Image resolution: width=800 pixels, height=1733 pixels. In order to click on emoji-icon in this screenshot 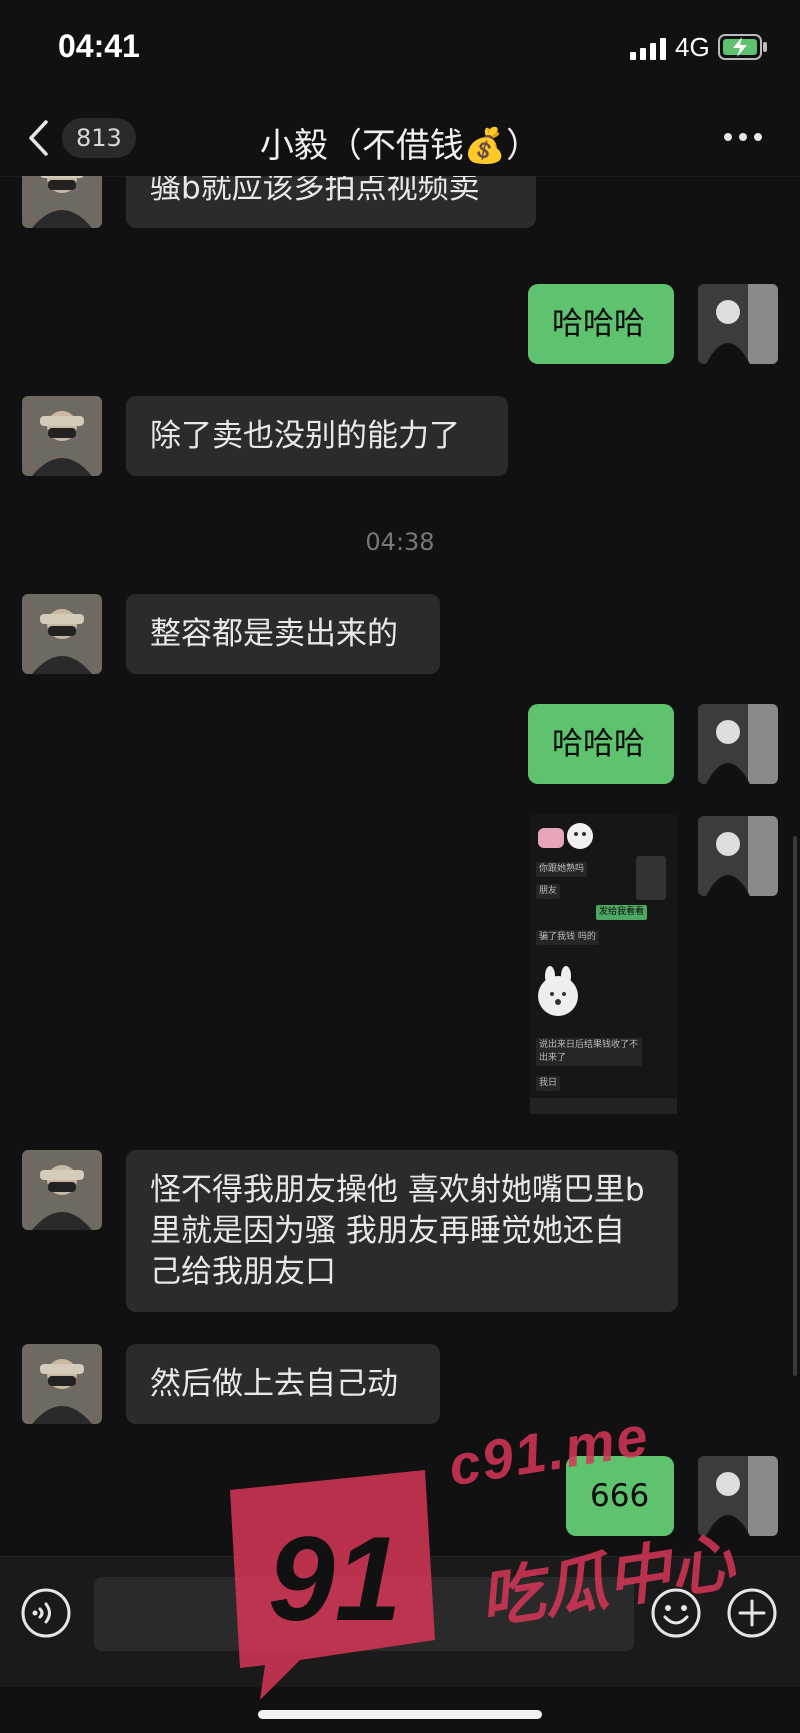, I will do `click(676, 1613)`.